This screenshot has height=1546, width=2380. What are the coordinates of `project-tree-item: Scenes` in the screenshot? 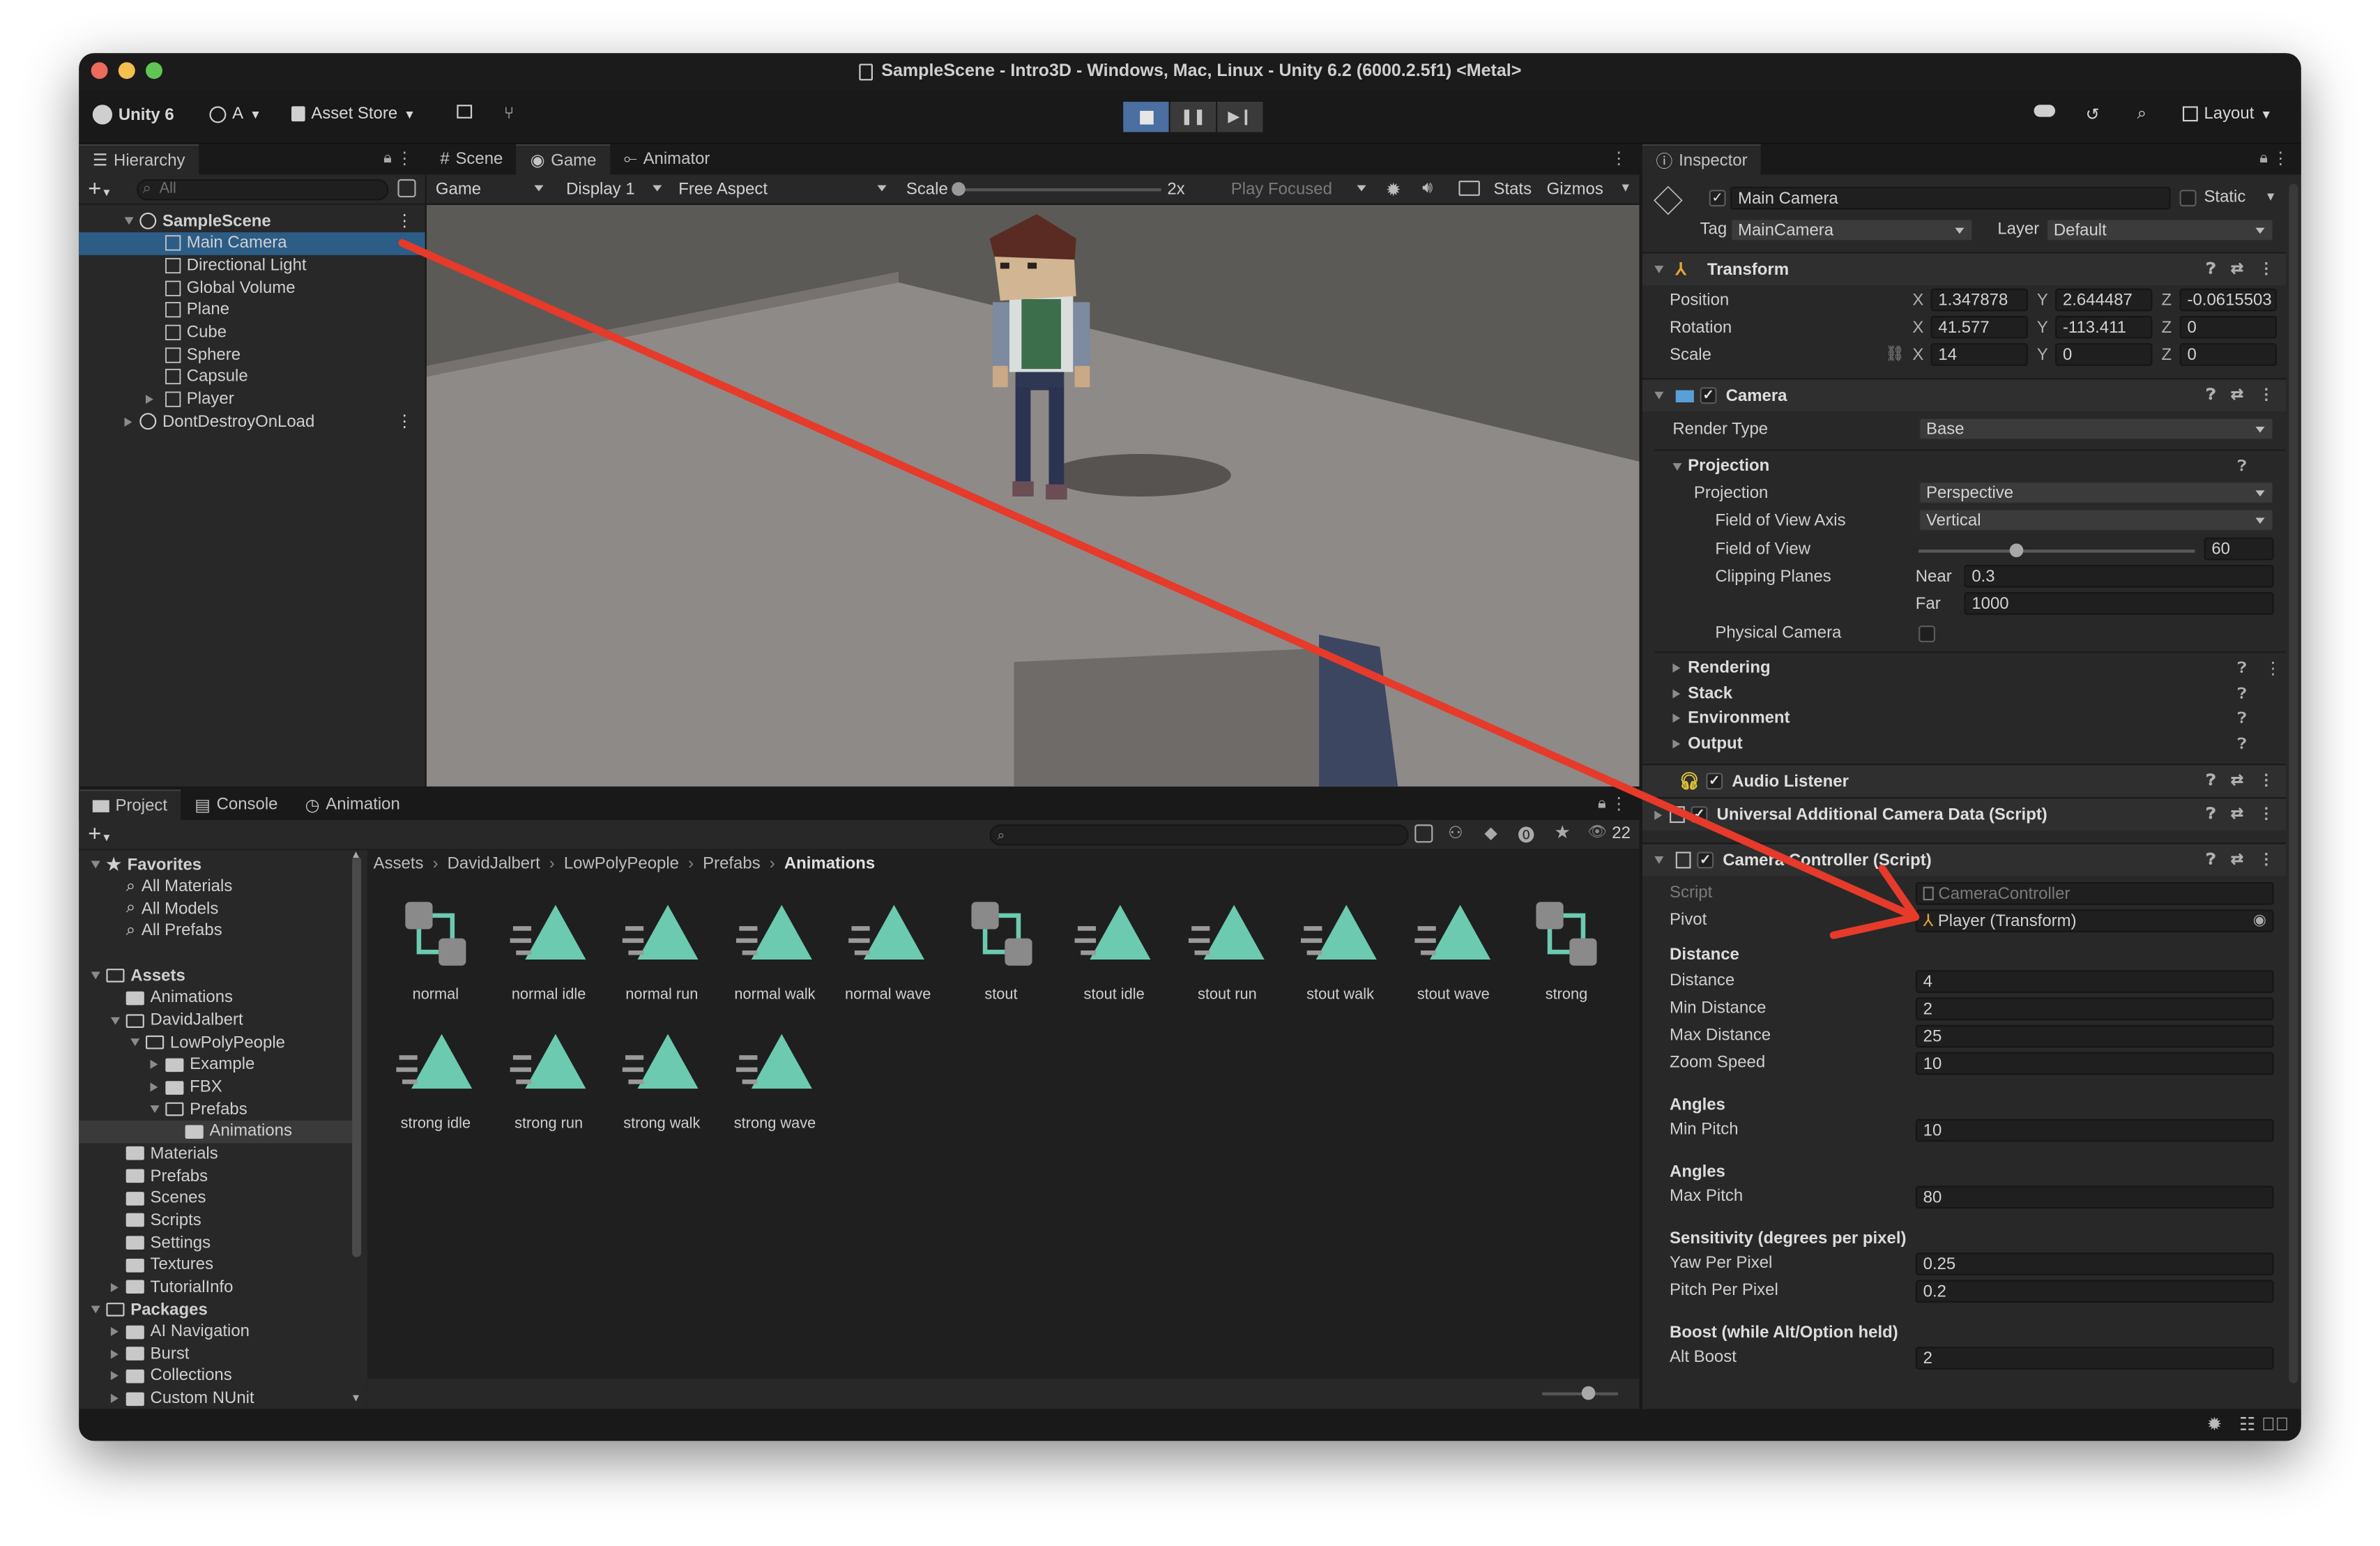 It's located at (215, 1198).